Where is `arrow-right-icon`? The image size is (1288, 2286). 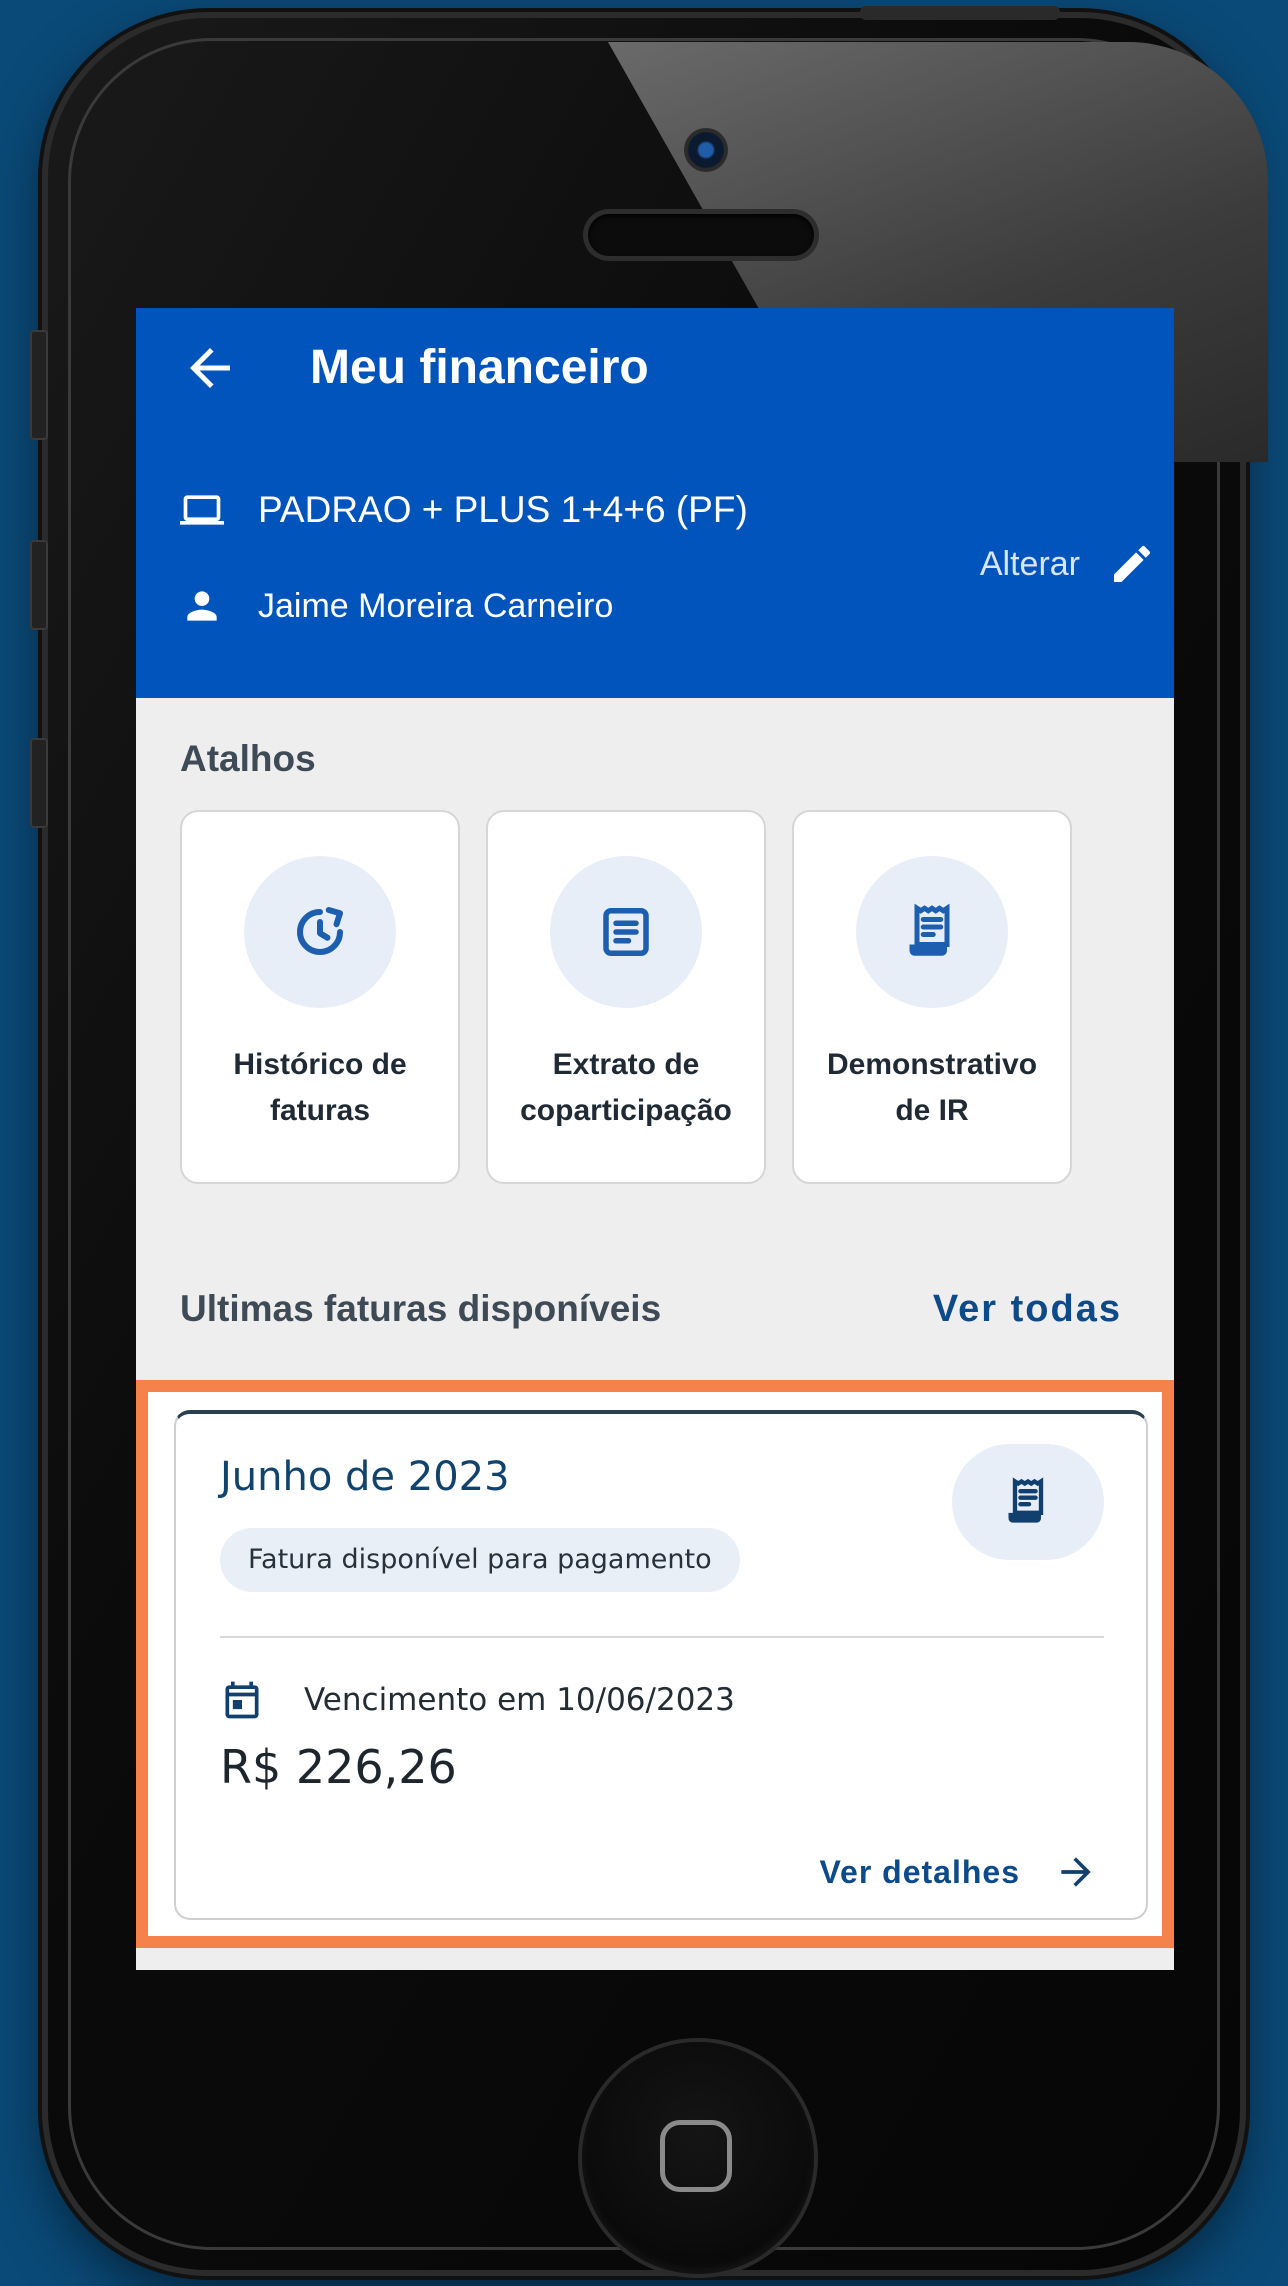
arrow-right-icon is located at coordinates (1076, 1872).